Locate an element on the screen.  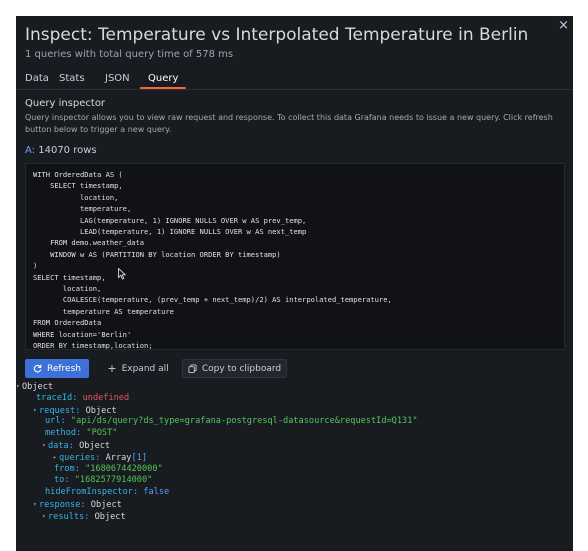
tree-row-to: to: "1682577914000" is located at coordinates (103, 480).